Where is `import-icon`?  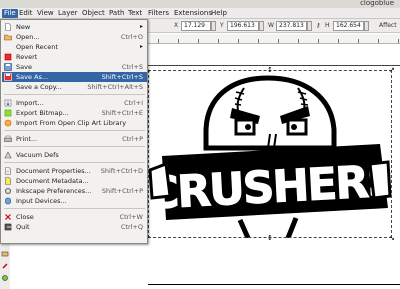
import-icon is located at coordinates (8, 103).